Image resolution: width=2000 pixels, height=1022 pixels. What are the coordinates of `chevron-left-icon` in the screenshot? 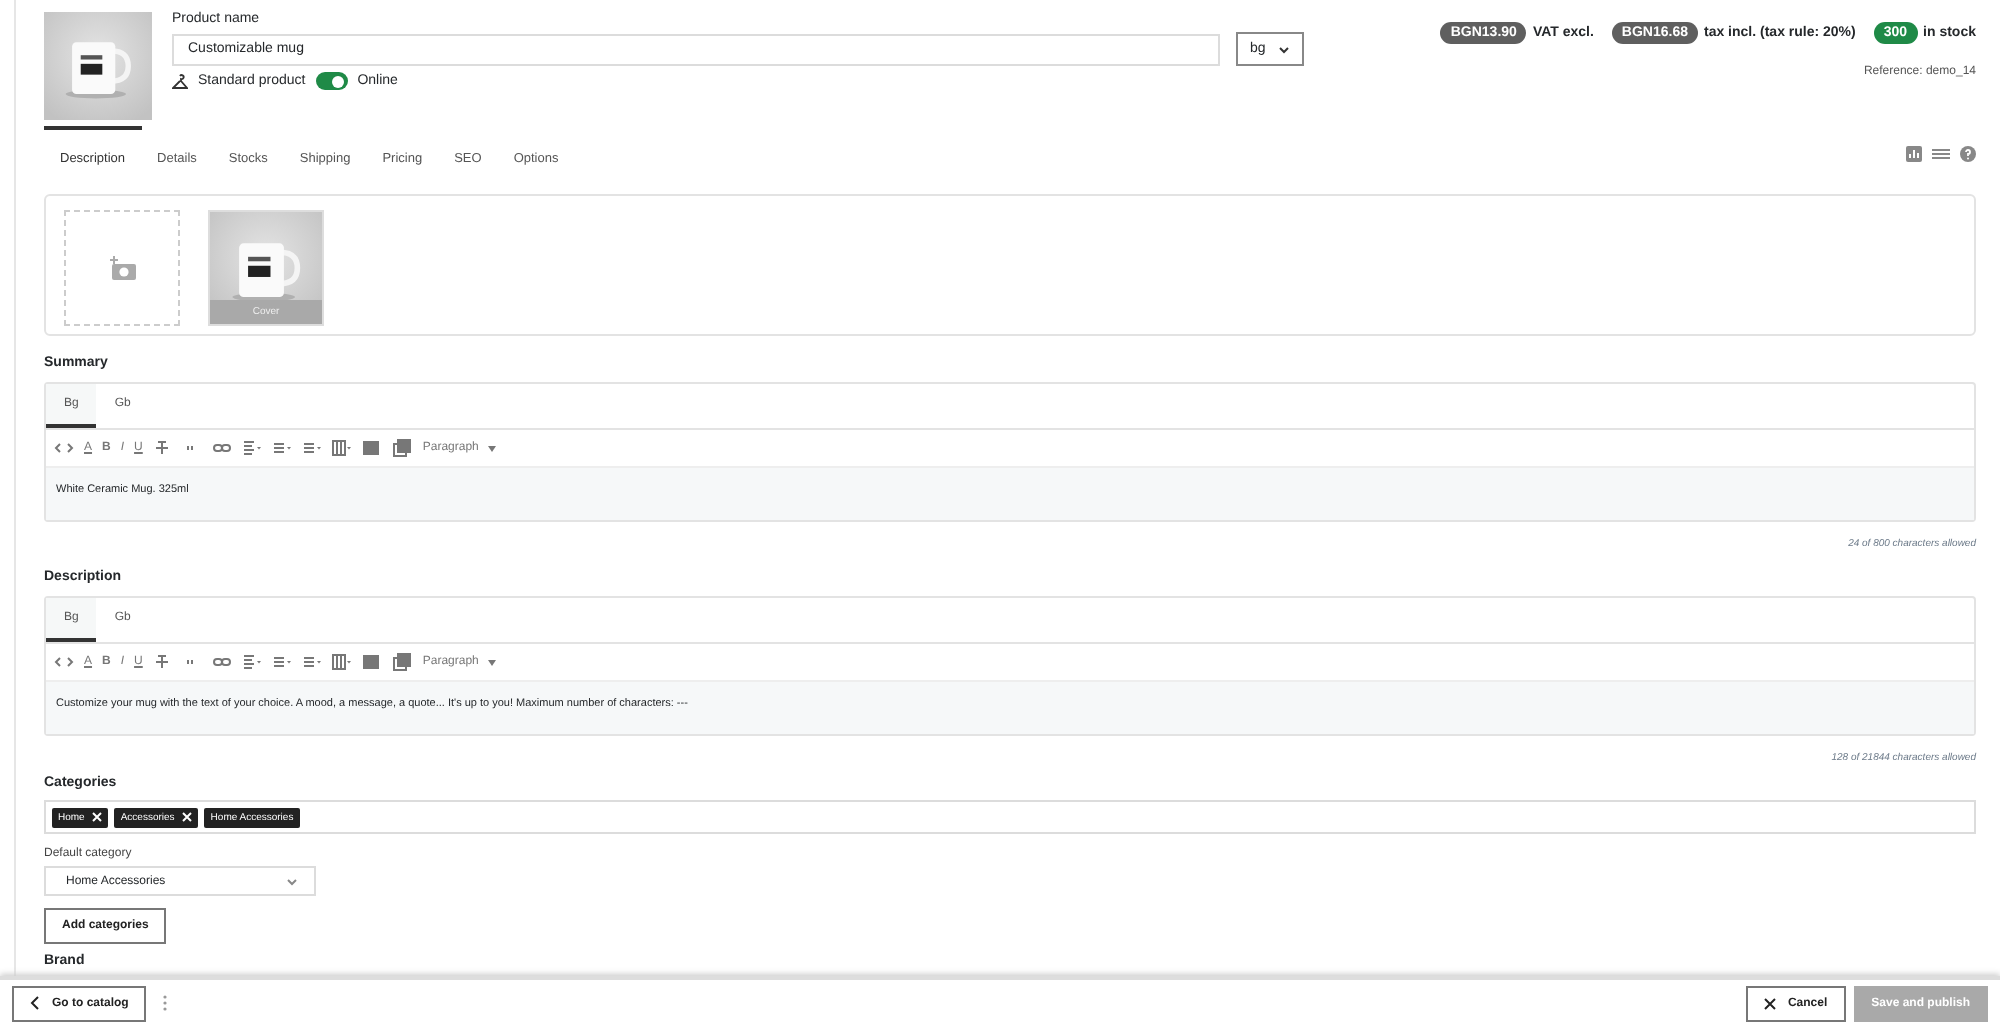 It's located at (35, 1003).